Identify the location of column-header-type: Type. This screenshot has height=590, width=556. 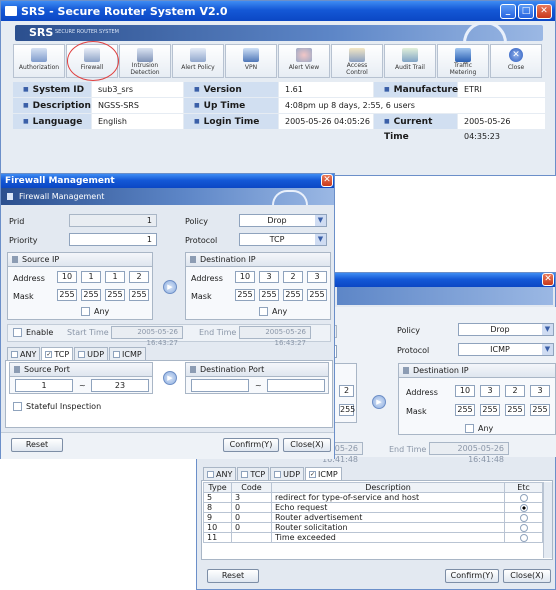
(217, 487).